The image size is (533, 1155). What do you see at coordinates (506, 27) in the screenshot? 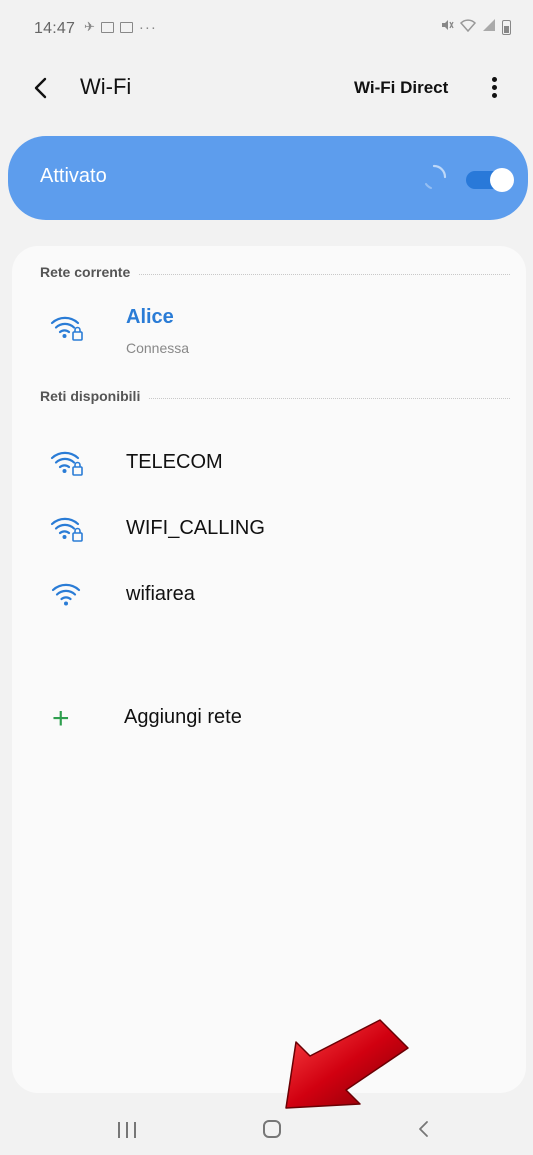
I see `battery-icon` at bounding box center [506, 27].